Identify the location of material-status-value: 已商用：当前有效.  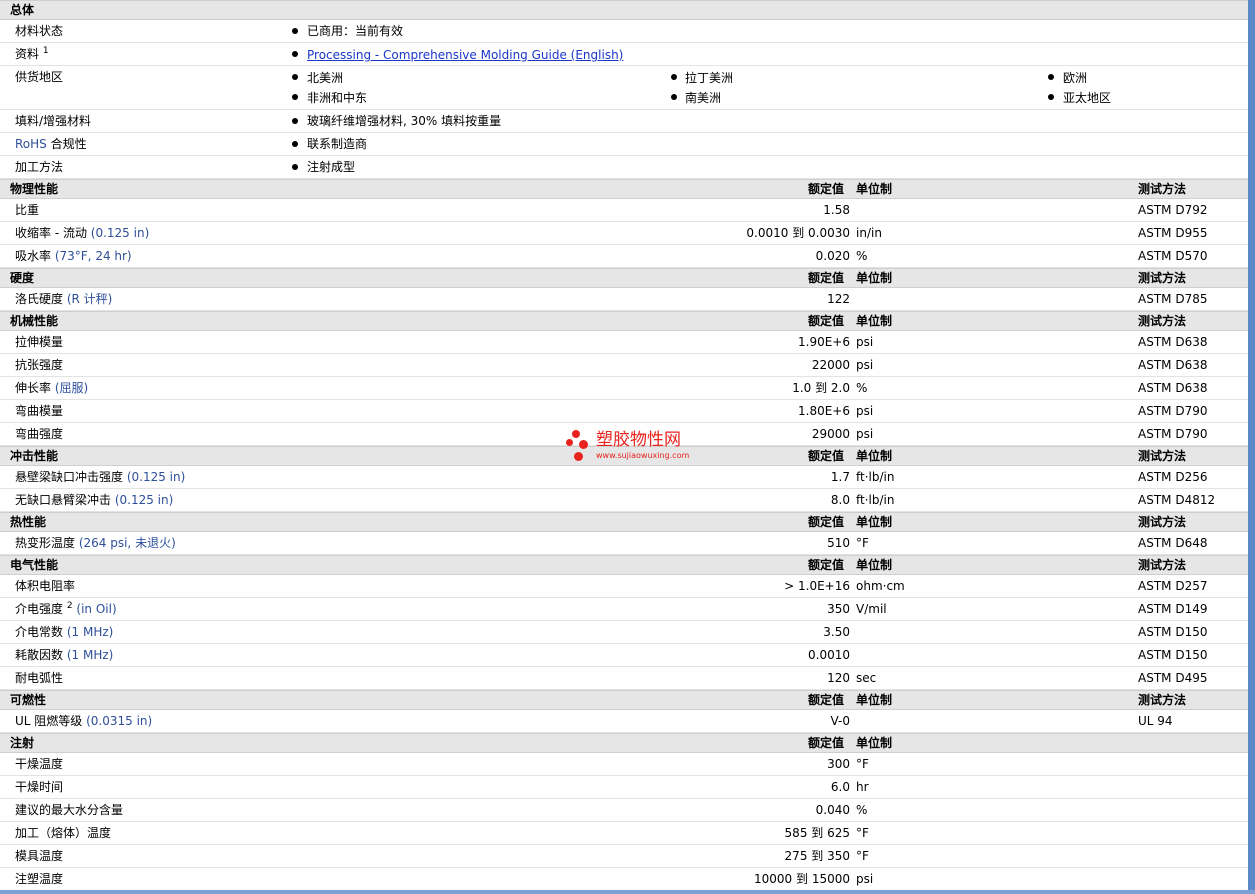
(355, 31).